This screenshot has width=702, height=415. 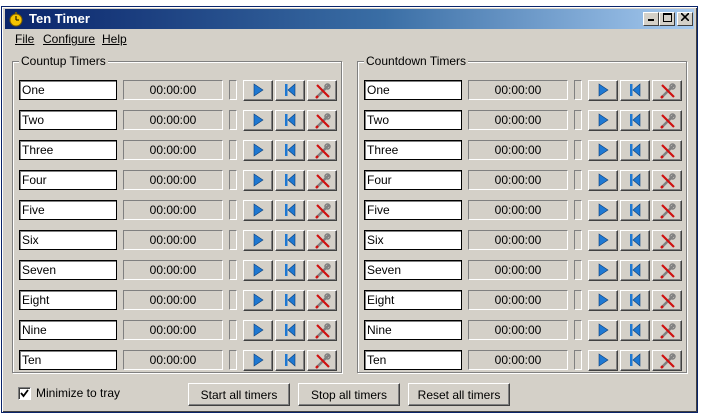 What do you see at coordinates (173, 210) in the screenshot?
I see `timer-time-display: 00:00:00` at bounding box center [173, 210].